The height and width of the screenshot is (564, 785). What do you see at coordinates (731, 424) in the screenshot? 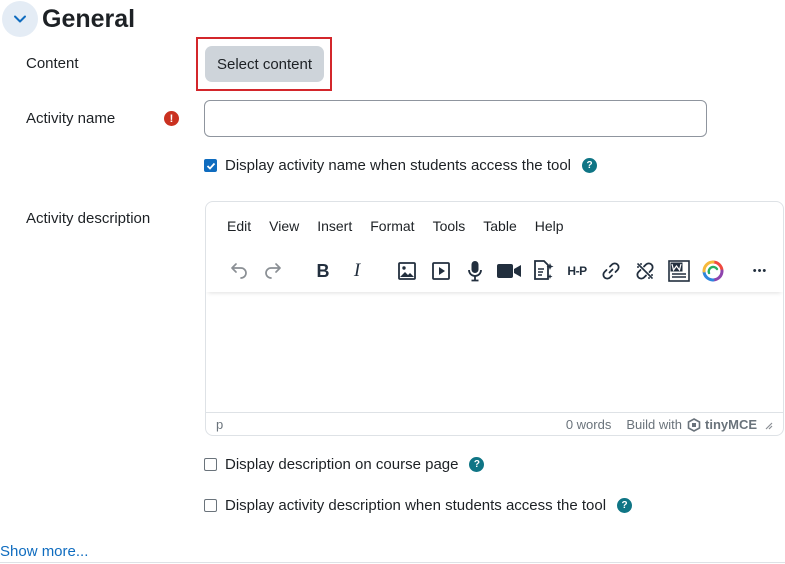
I see `tinymce-logo: tinyMCE` at bounding box center [731, 424].